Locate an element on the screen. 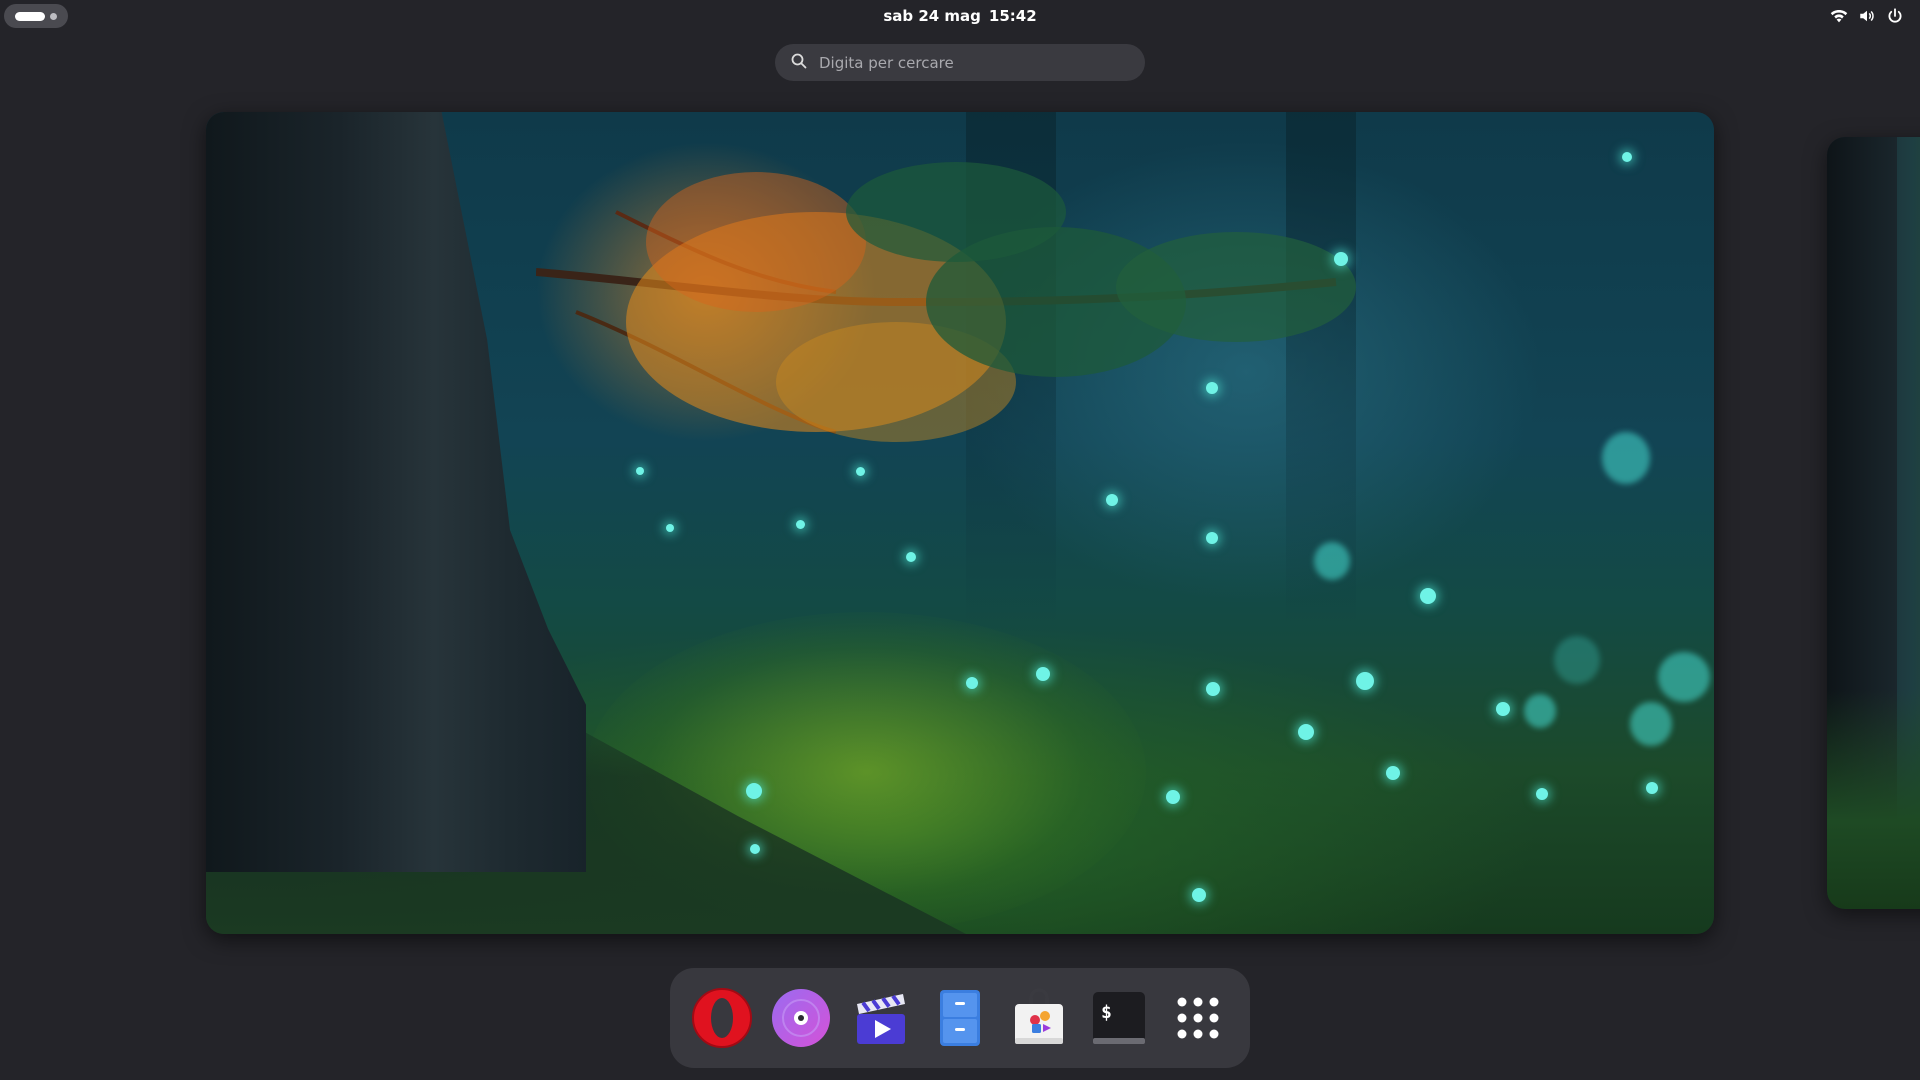 This screenshot has width=1920, height=1080. shopping-bag-icon is located at coordinates (1039, 1018).